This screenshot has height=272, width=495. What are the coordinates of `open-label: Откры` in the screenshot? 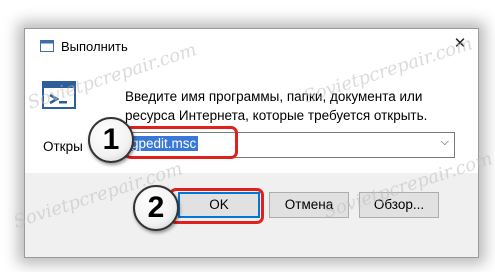 It's located at (63, 146).